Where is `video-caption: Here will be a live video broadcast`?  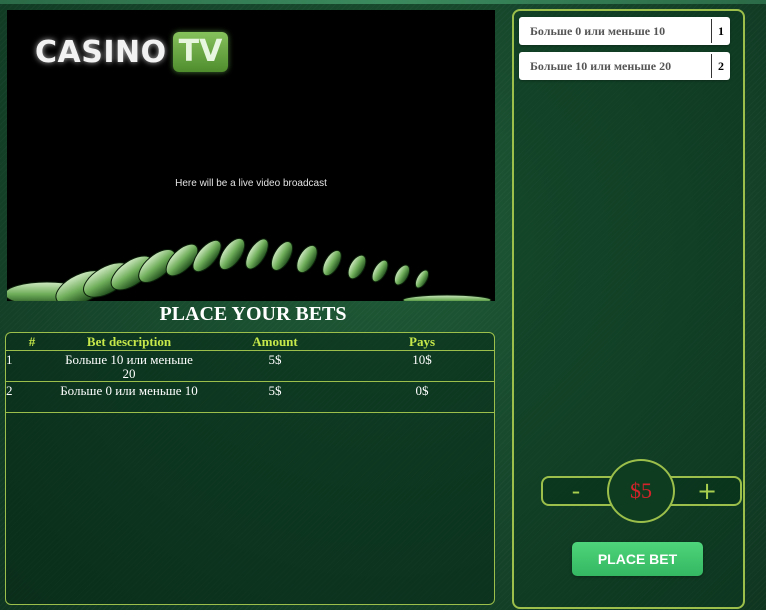
video-caption: Here will be a live video broadcast is located at coordinates (251, 183).